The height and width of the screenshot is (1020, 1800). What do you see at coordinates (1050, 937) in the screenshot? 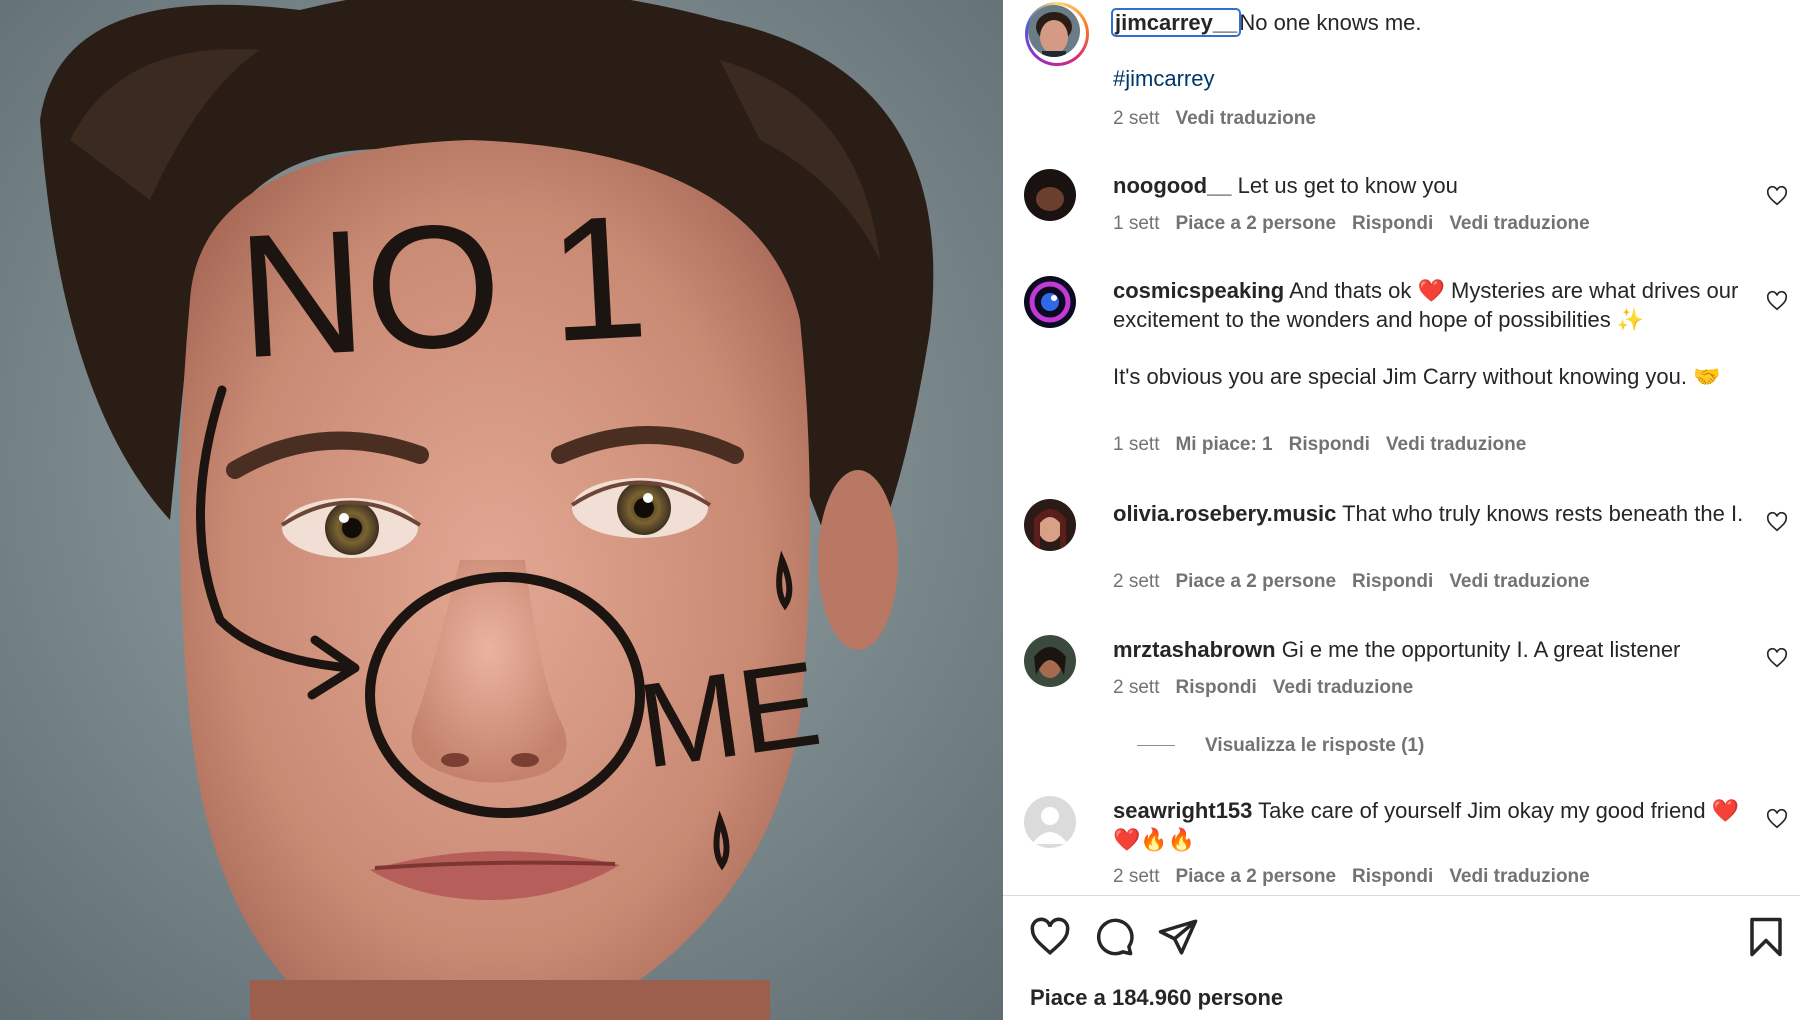
I see `heart-icon` at bounding box center [1050, 937].